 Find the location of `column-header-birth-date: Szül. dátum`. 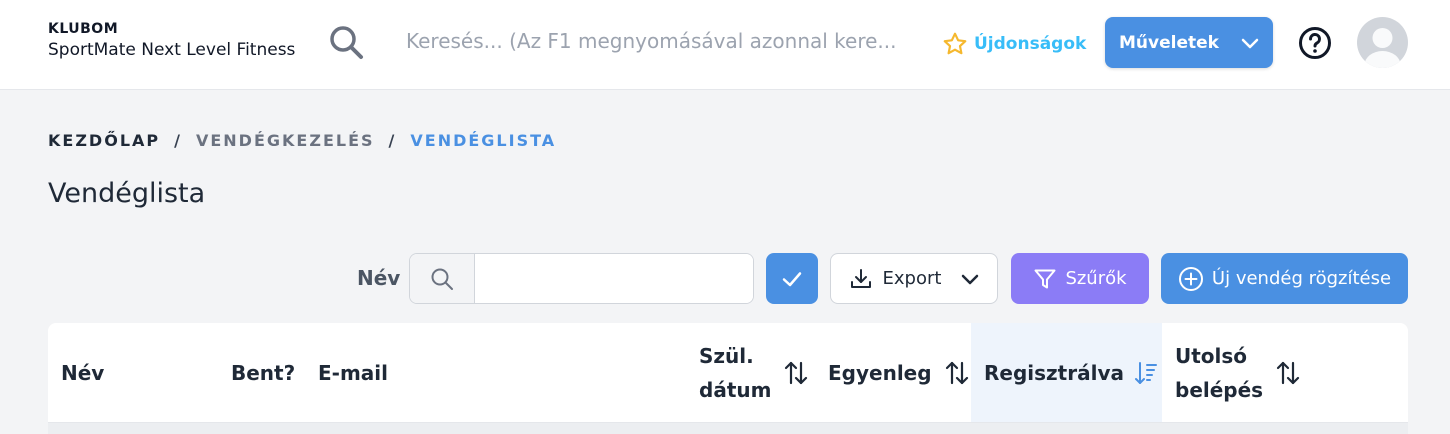

column-header-birth-date: Szül. dátum is located at coordinates (754, 373).